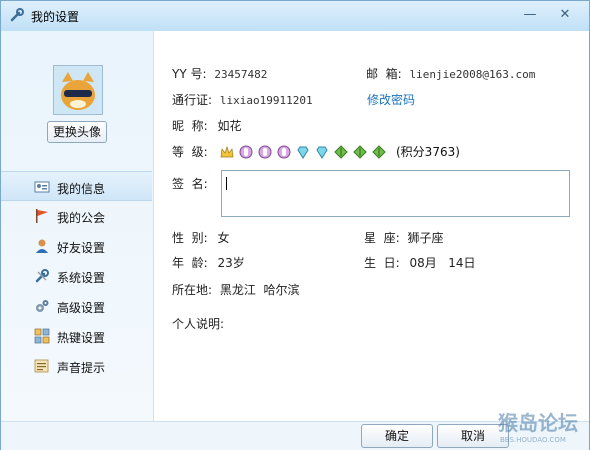 The height and width of the screenshot is (450, 590). I want to click on sidebar-nav: 我的信息 我的公会 好友设置 系统设置 高级设置 热键设置 声音提示, so click(76, 276).